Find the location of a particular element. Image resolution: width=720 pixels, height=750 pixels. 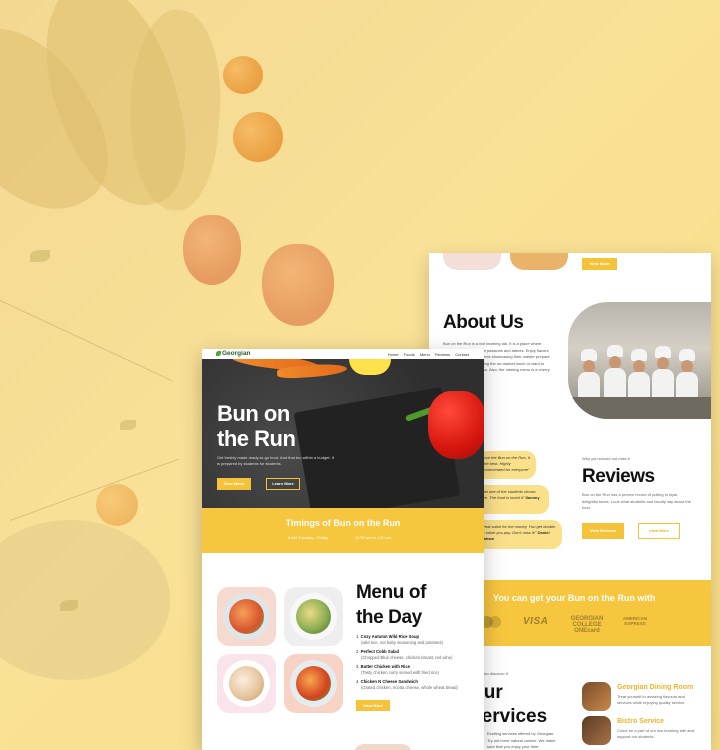

nav-item-reviews: Reviews is located at coordinates (442, 354).